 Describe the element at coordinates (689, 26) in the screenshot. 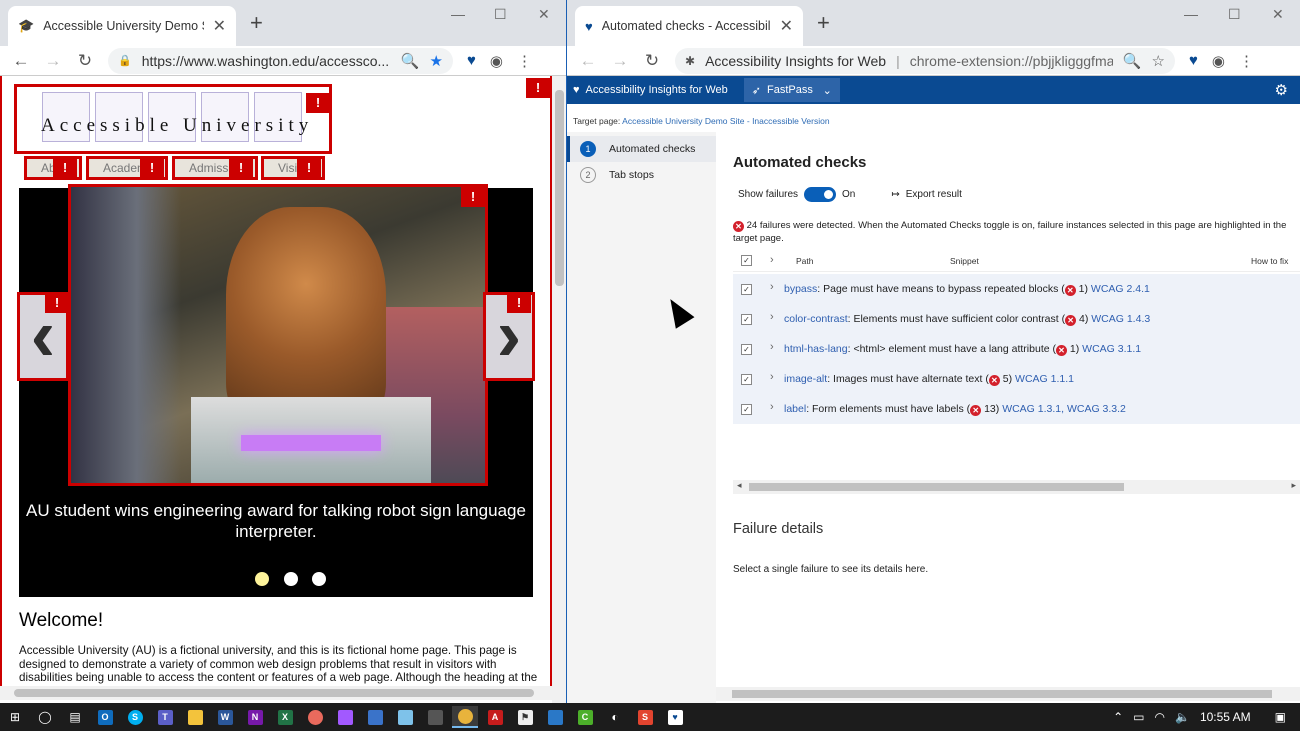

I see `tab-automated-checks: ♥ Automated checks - Accessibility ✕` at that location.